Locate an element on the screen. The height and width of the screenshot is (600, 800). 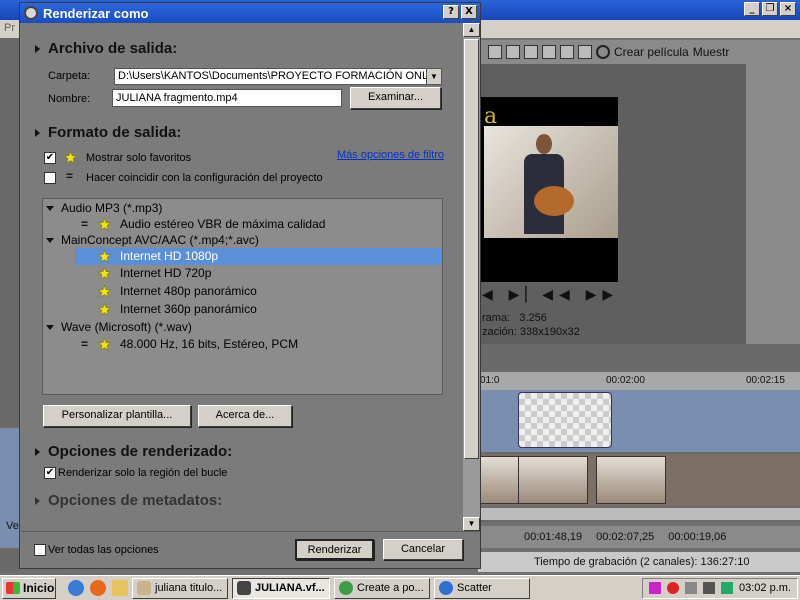
network-icon is located at coordinates (727, 588).